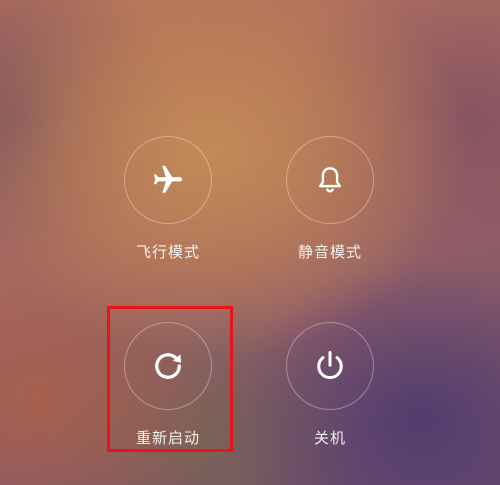 Image resolution: width=500 pixels, height=485 pixels. What do you see at coordinates (167, 438) in the screenshot?
I see `restart-label: 重新启动` at bounding box center [167, 438].